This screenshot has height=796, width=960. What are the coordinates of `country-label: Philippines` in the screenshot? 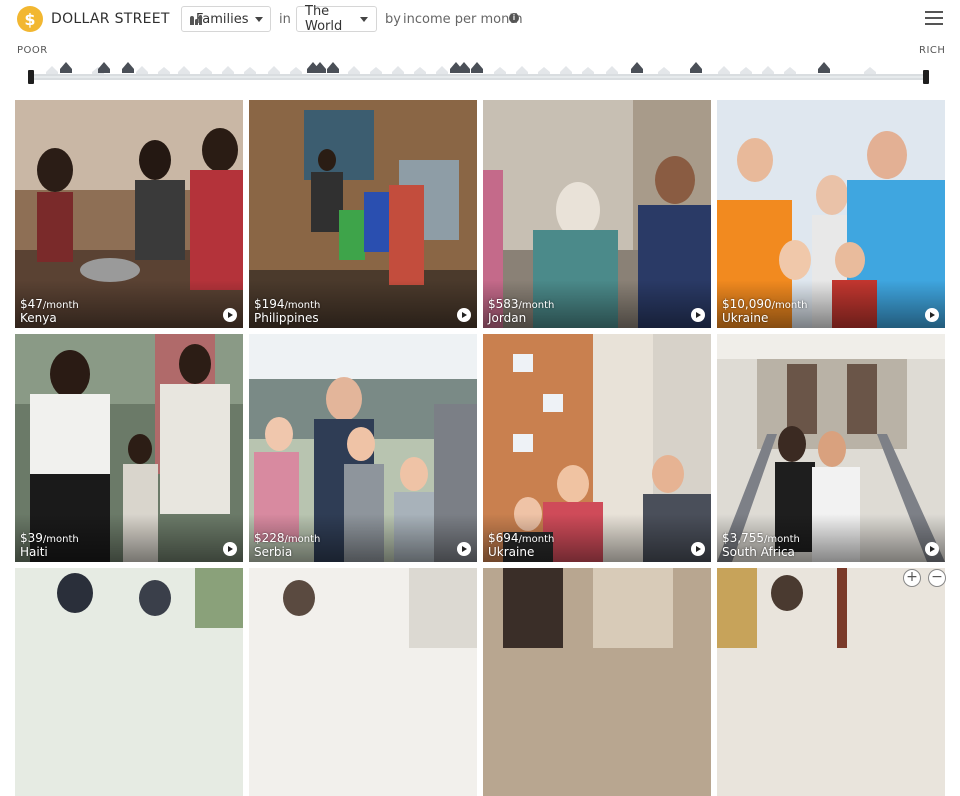 It's located at (286, 318).